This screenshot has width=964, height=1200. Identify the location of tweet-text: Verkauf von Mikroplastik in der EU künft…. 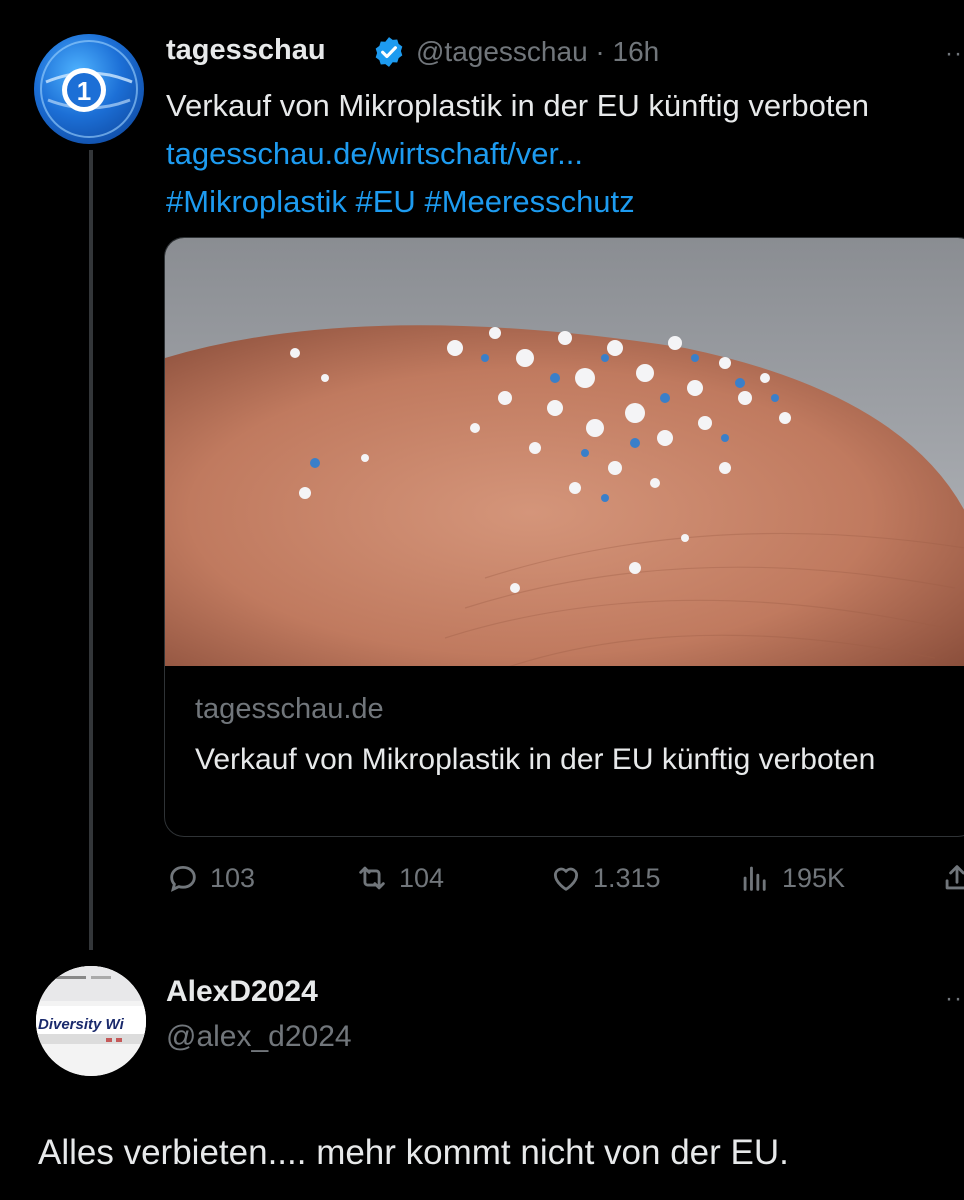
(546, 154).